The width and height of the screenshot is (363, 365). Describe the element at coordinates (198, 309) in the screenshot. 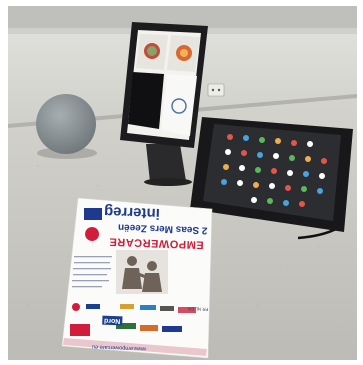

I see `flyer-footer-note: FR NL EN` at that location.